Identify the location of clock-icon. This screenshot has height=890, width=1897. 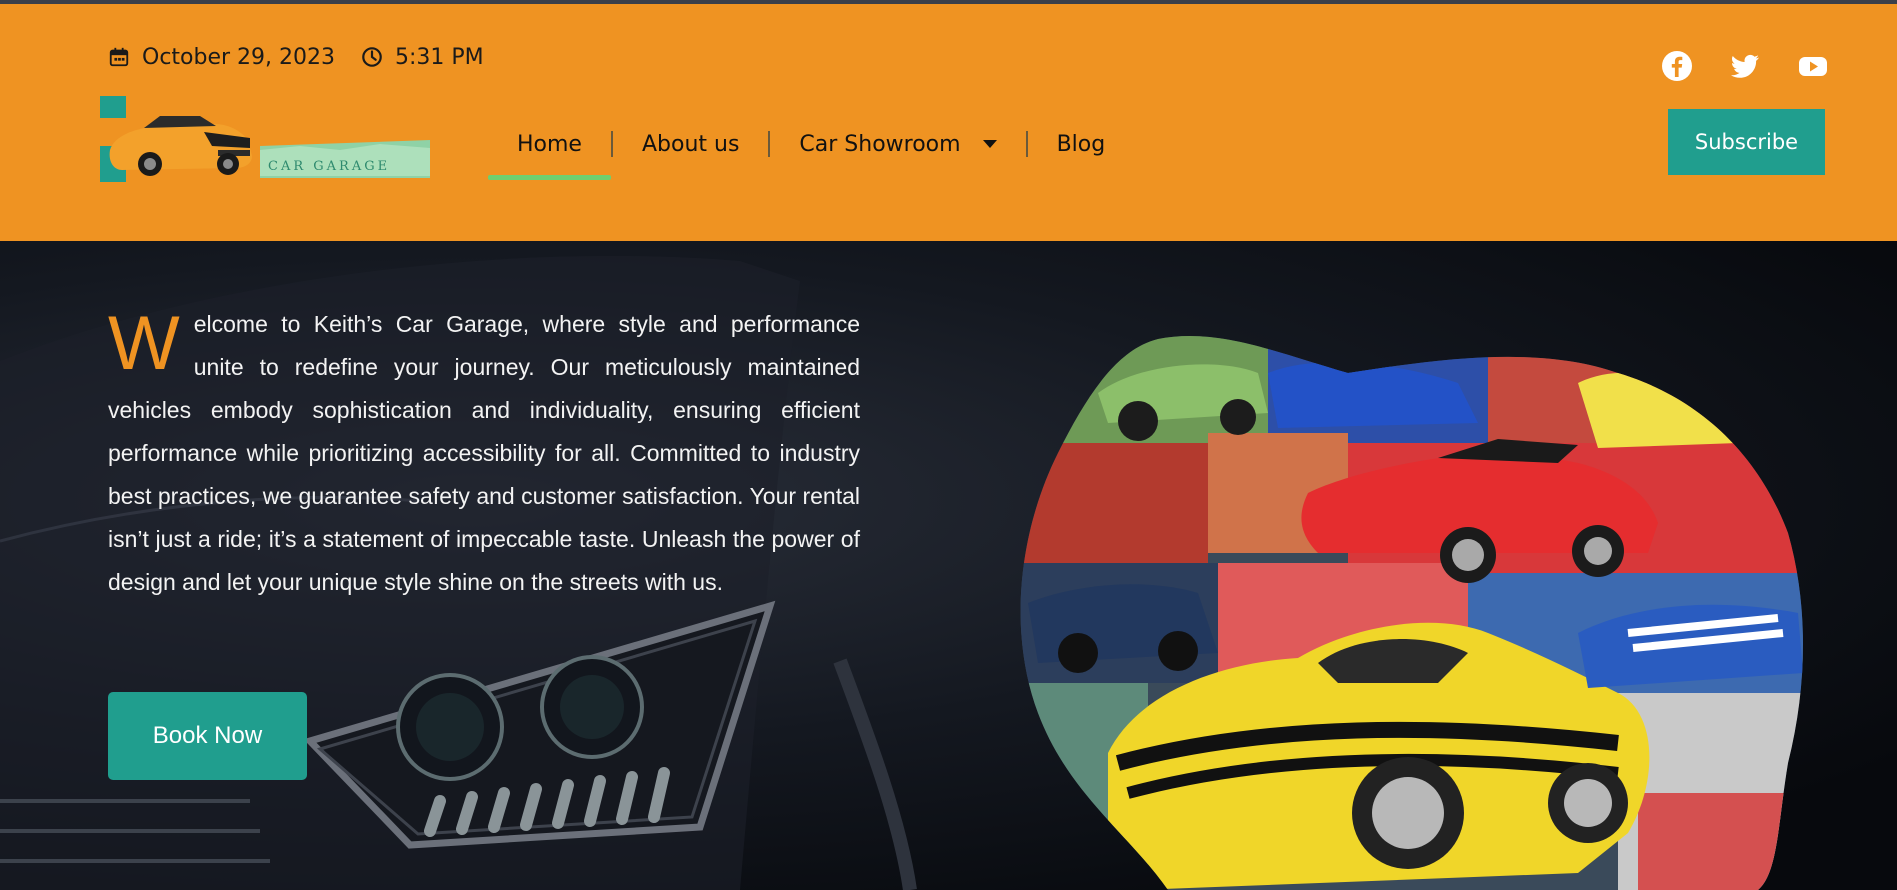
(372, 57).